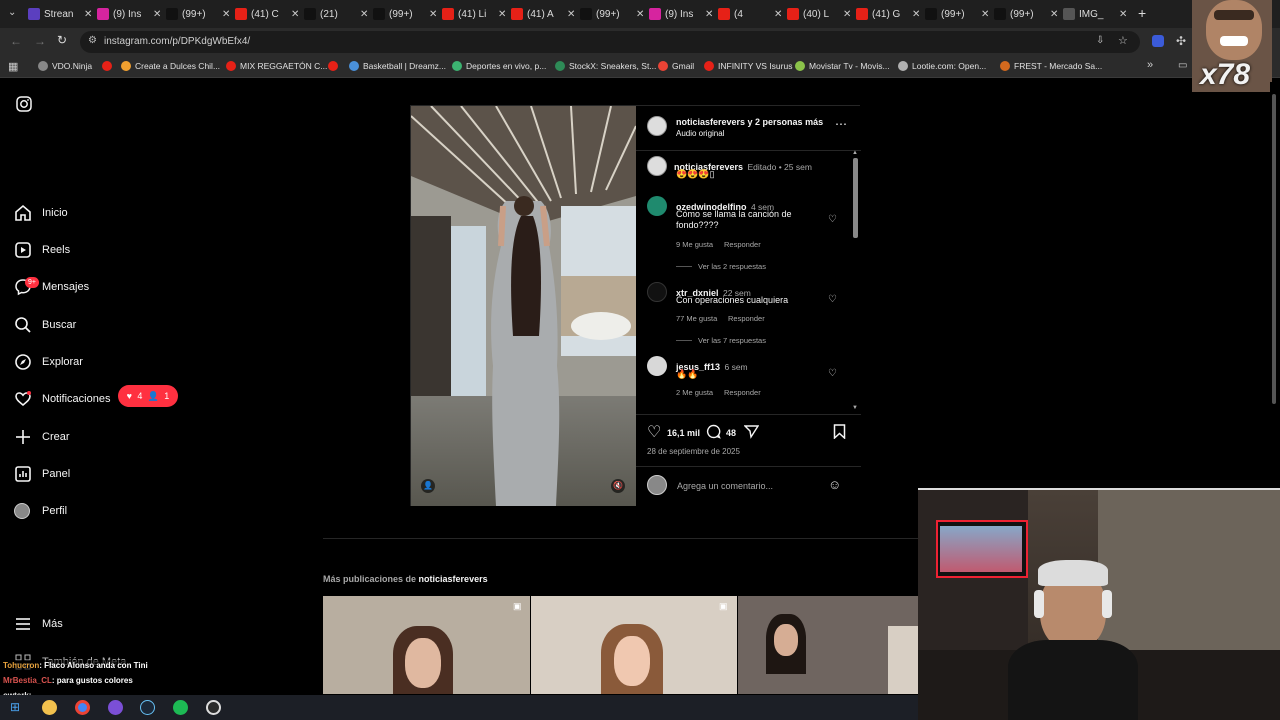  What do you see at coordinates (681, 14) in the screenshot?
I see `browser-tab: (9) Ins ✕` at bounding box center [681, 14].